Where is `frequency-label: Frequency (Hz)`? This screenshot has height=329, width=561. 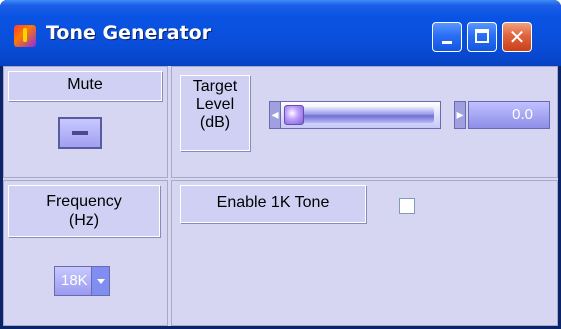
frequency-label: Frequency (Hz) is located at coordinates (84, 211).